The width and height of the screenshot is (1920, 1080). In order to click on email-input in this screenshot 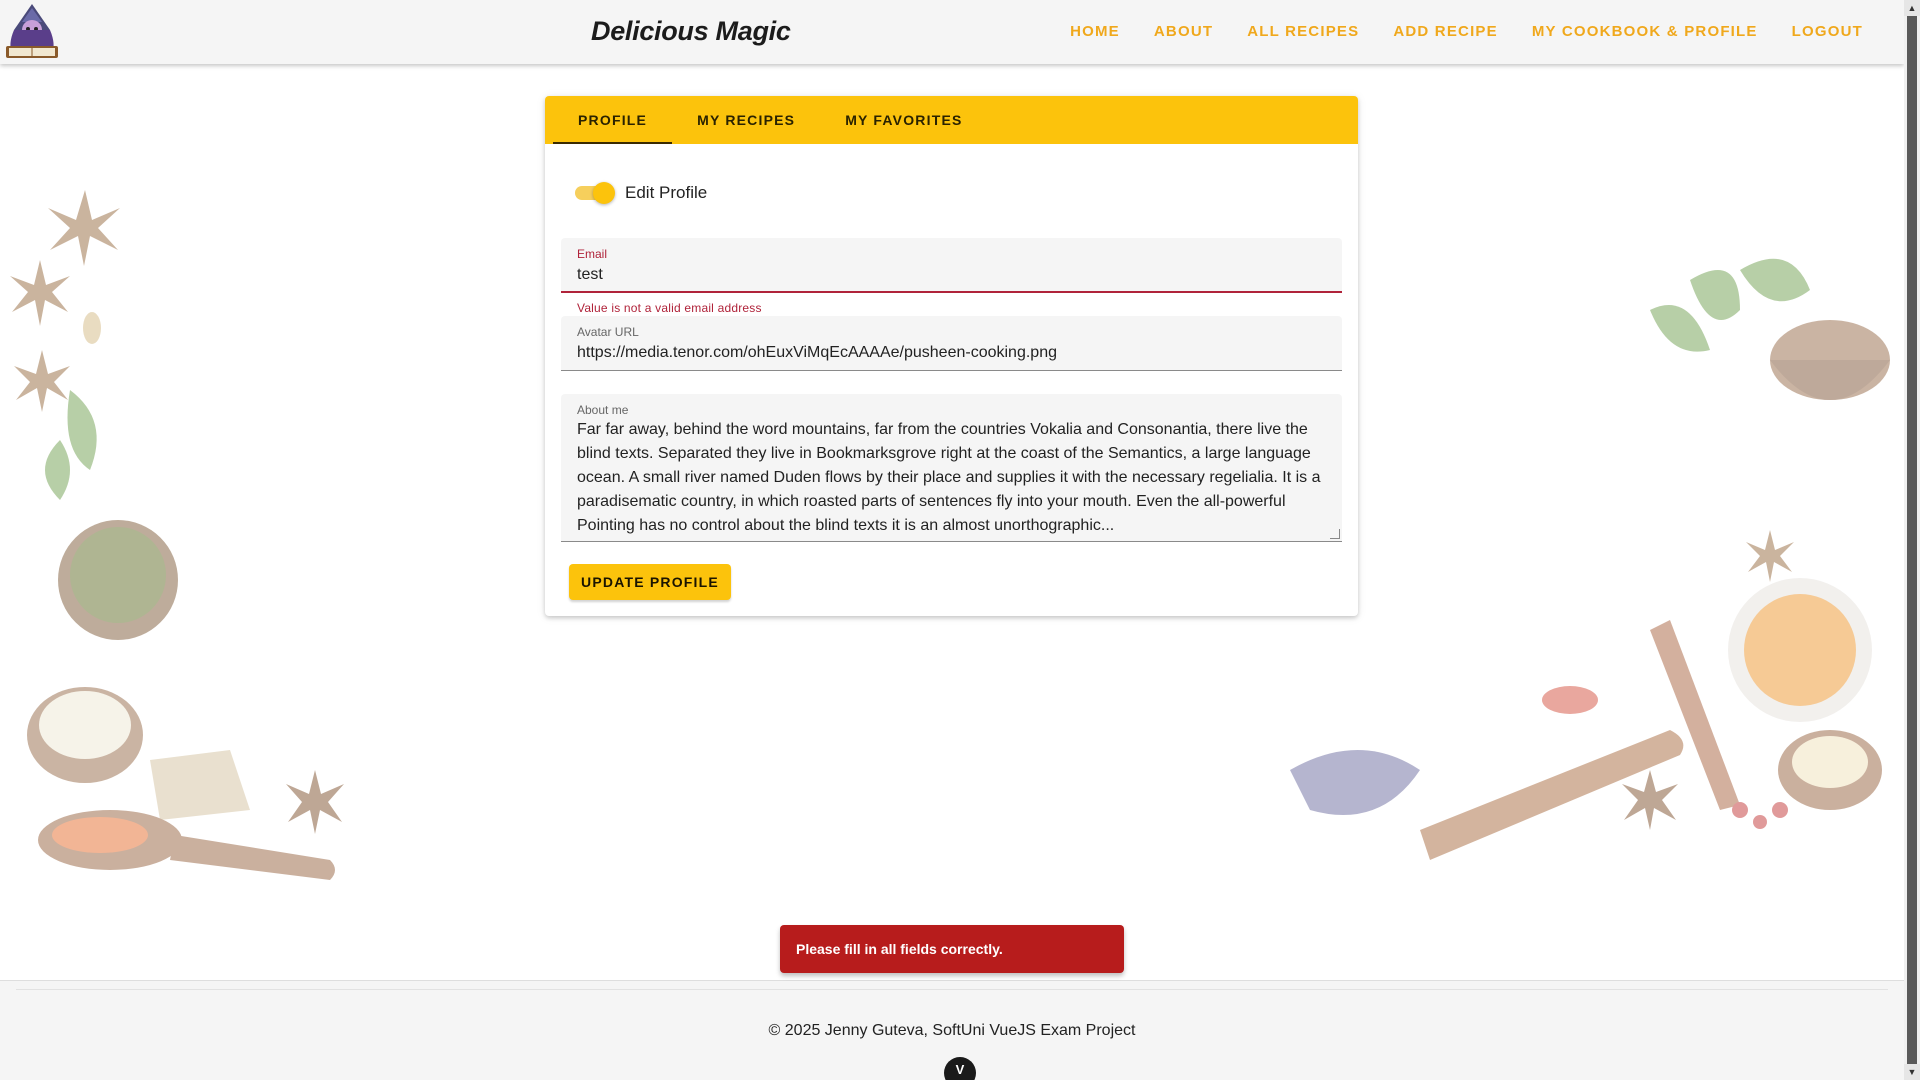, I will do `click(947, 275)`.